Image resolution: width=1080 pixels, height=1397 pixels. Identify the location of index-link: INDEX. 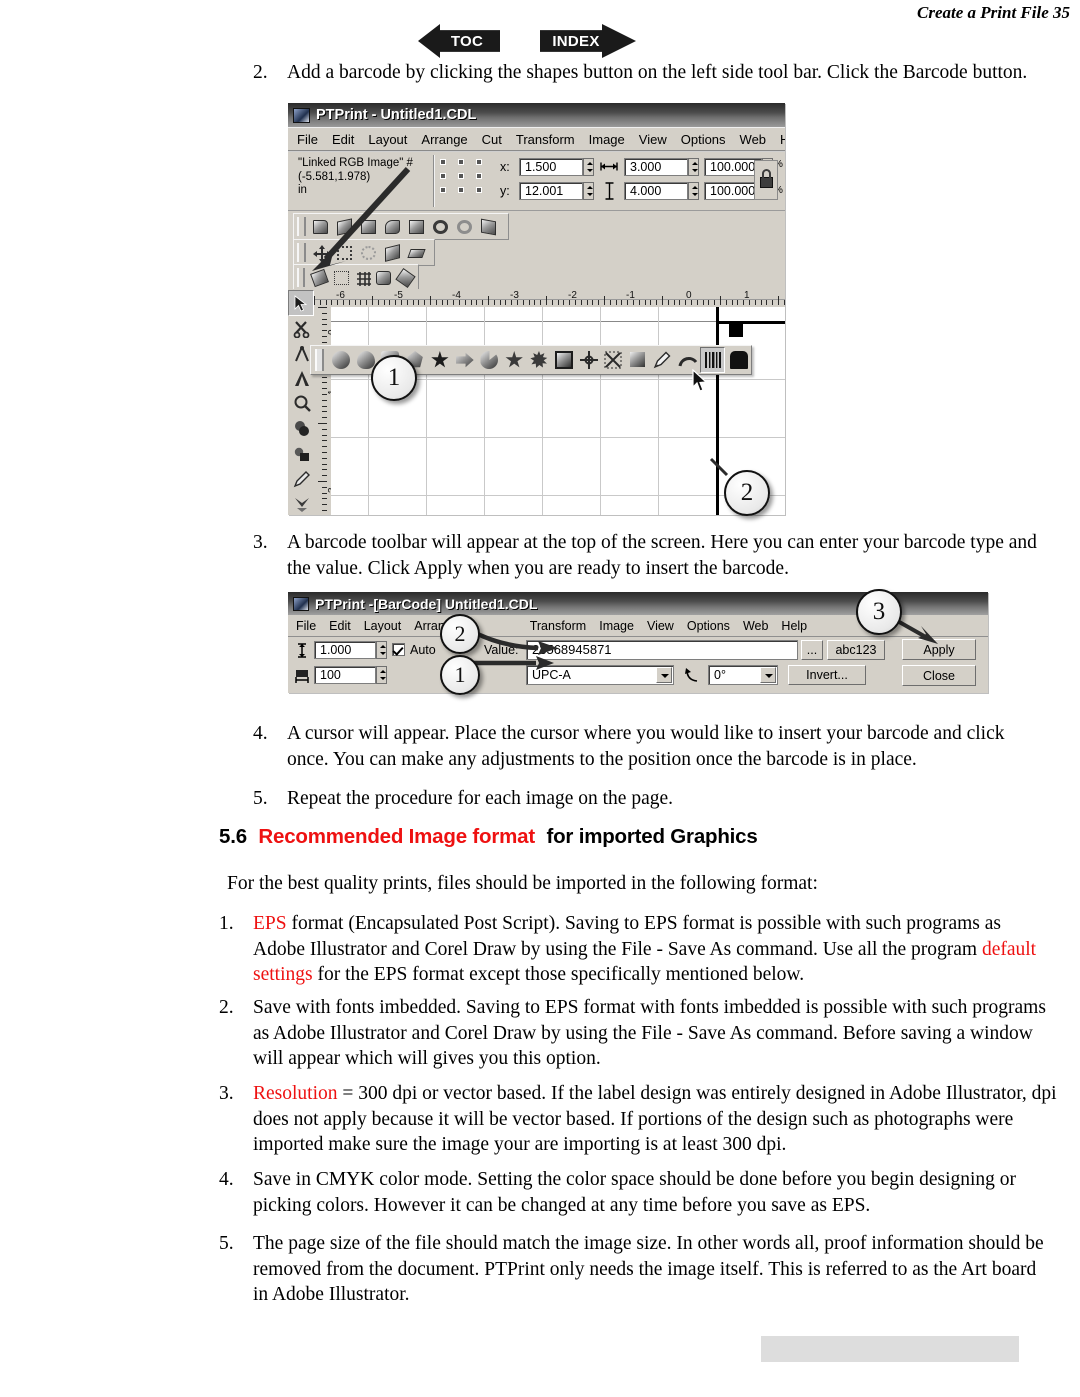
(588, 41).